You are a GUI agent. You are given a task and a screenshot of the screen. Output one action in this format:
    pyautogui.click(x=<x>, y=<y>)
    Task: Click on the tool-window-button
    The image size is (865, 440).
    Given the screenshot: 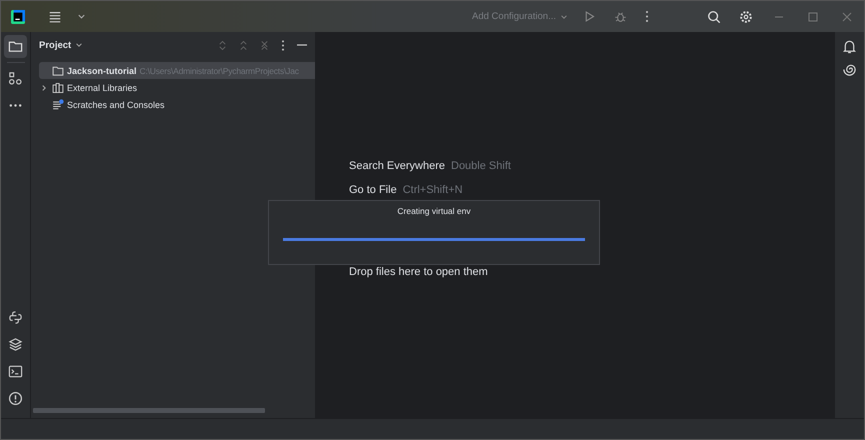 What is the action you would take?
    pyautogui.click(x=15, y=46)
    